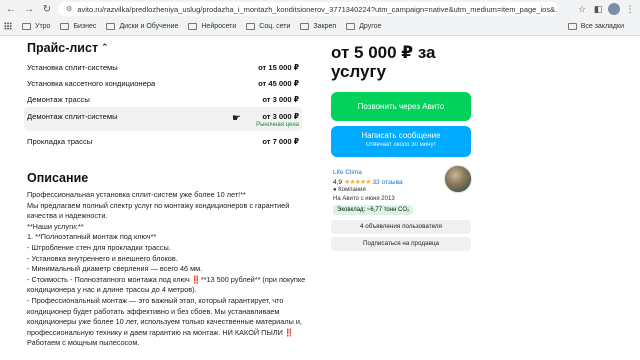  I want to click on bookmark-folder: Другое, so click(364, 26).